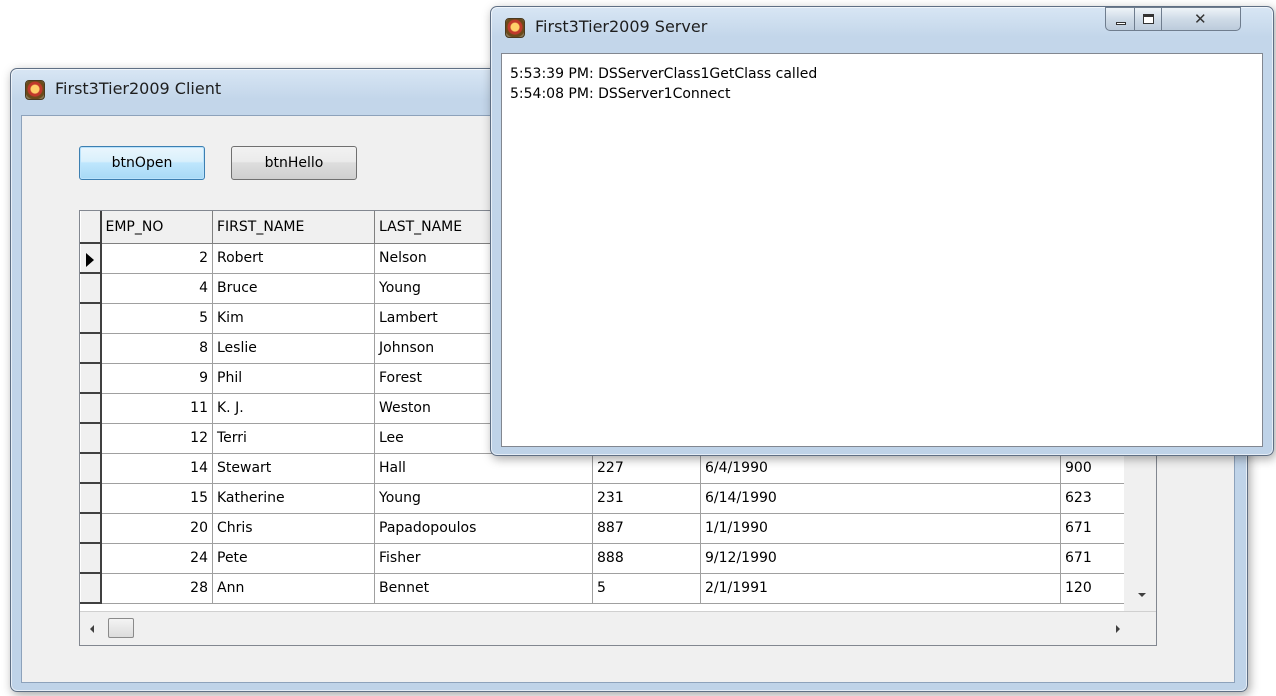  Describe the element at coordinates (1093, 468) in the screenshot. I see `table-cell: 900` at that location.